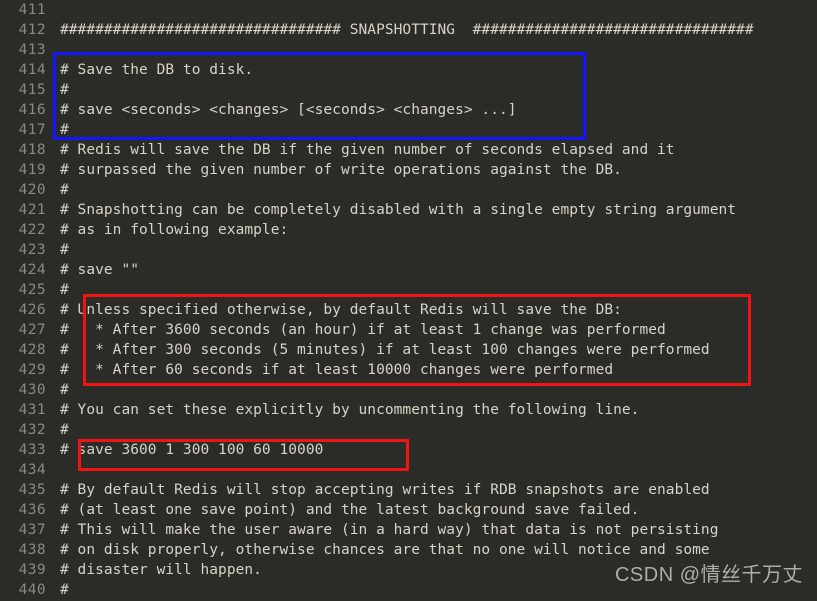 This screenshot has width=817, height=601. I want to click on code-line: 423 #, so click(408, 250).